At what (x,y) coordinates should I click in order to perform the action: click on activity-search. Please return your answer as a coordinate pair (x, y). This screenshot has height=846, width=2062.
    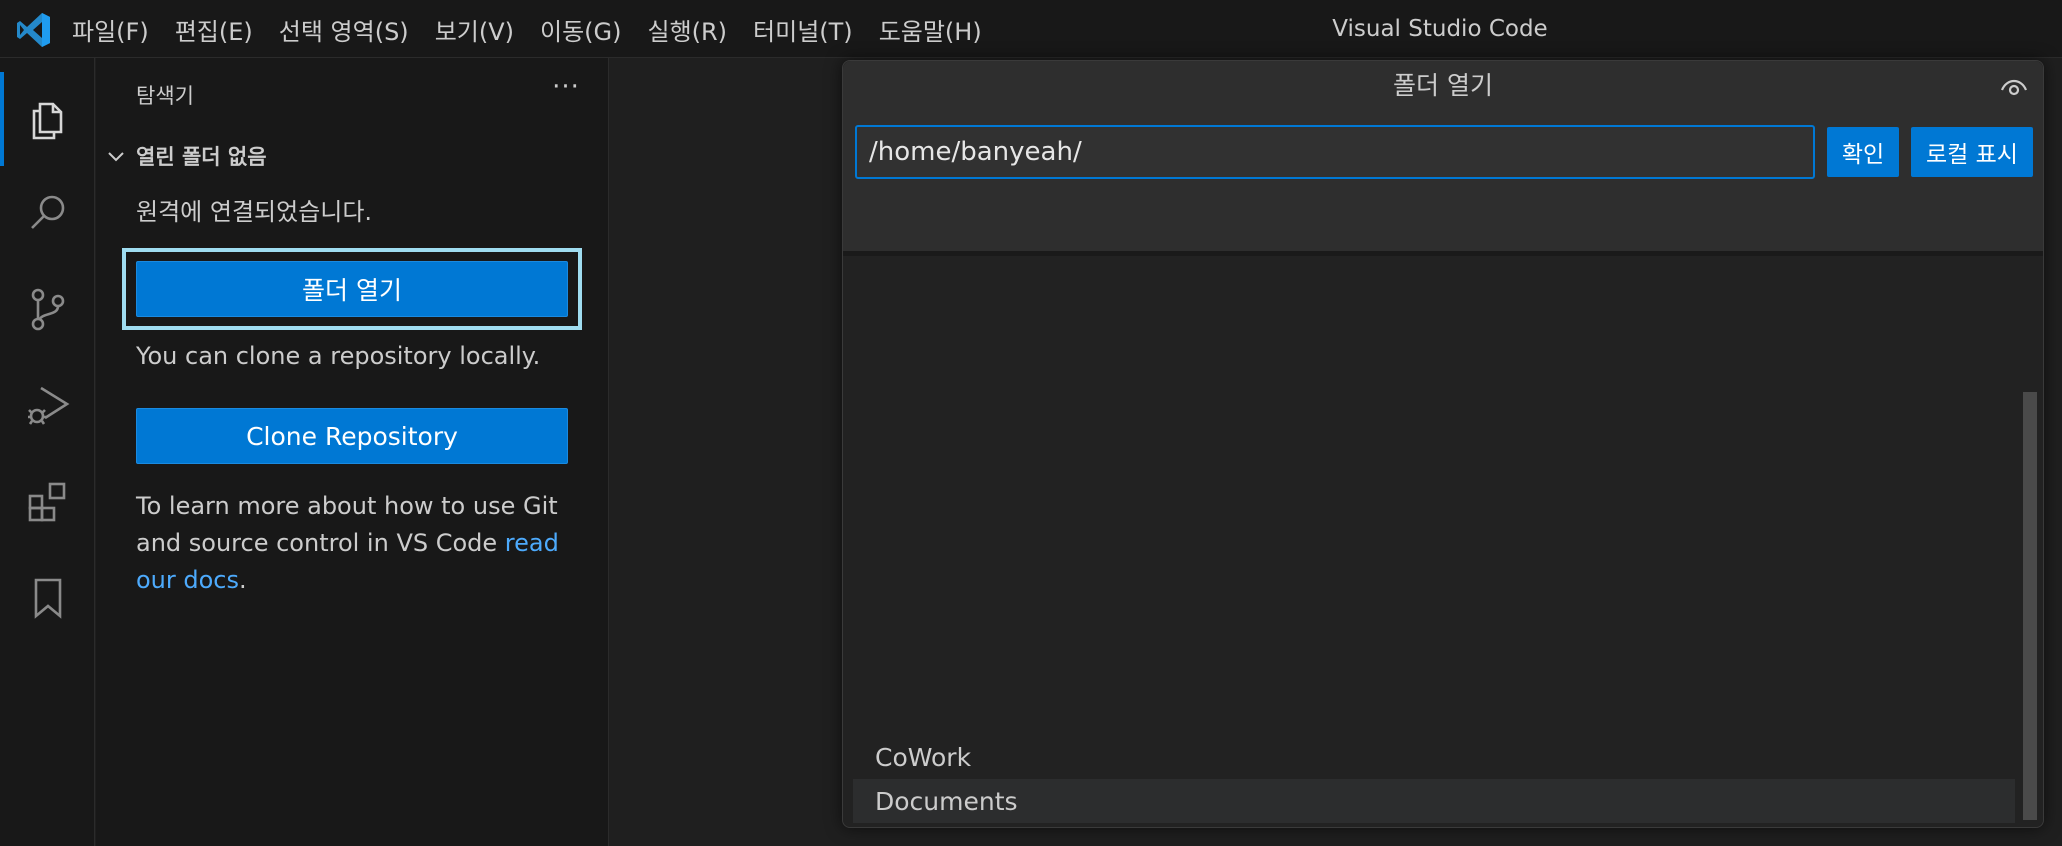
    Looking at the image, I should click on (47, 213).